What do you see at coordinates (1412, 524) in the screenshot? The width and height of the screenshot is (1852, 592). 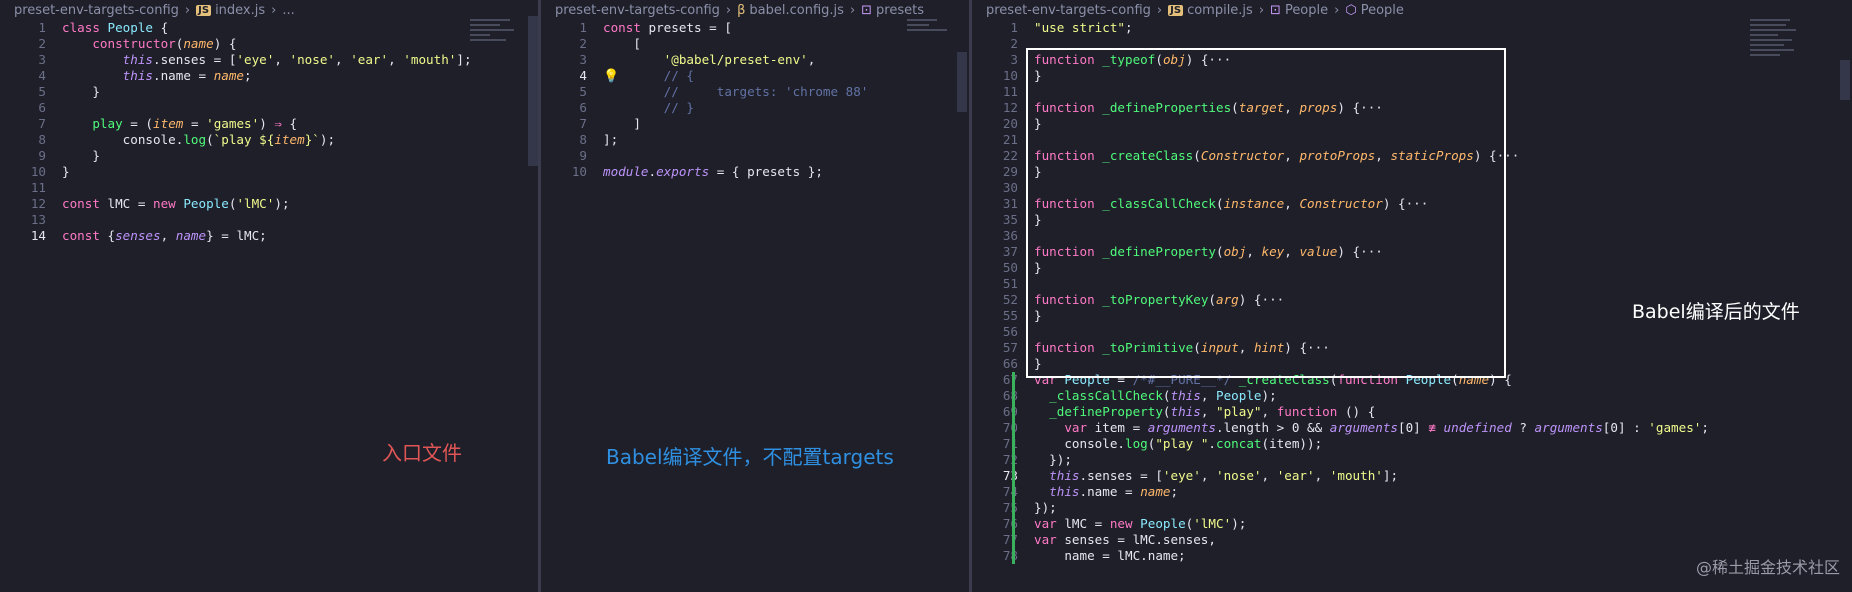 I see `code-line: 76 var lMC = new People('lMC');` at bounding box center [1412, 524].